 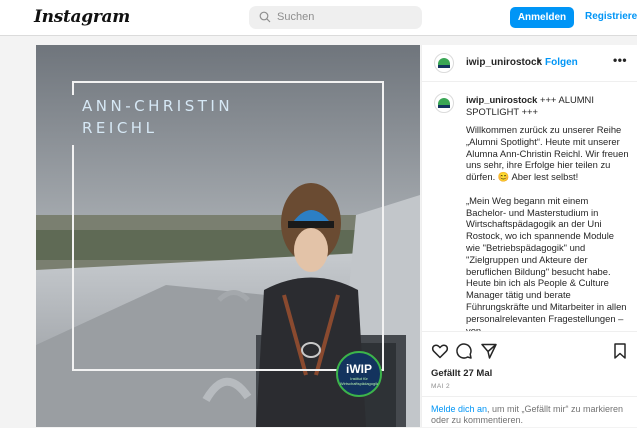 I want to click on instagram-logo: Instagram, so click(x=82, y=17).